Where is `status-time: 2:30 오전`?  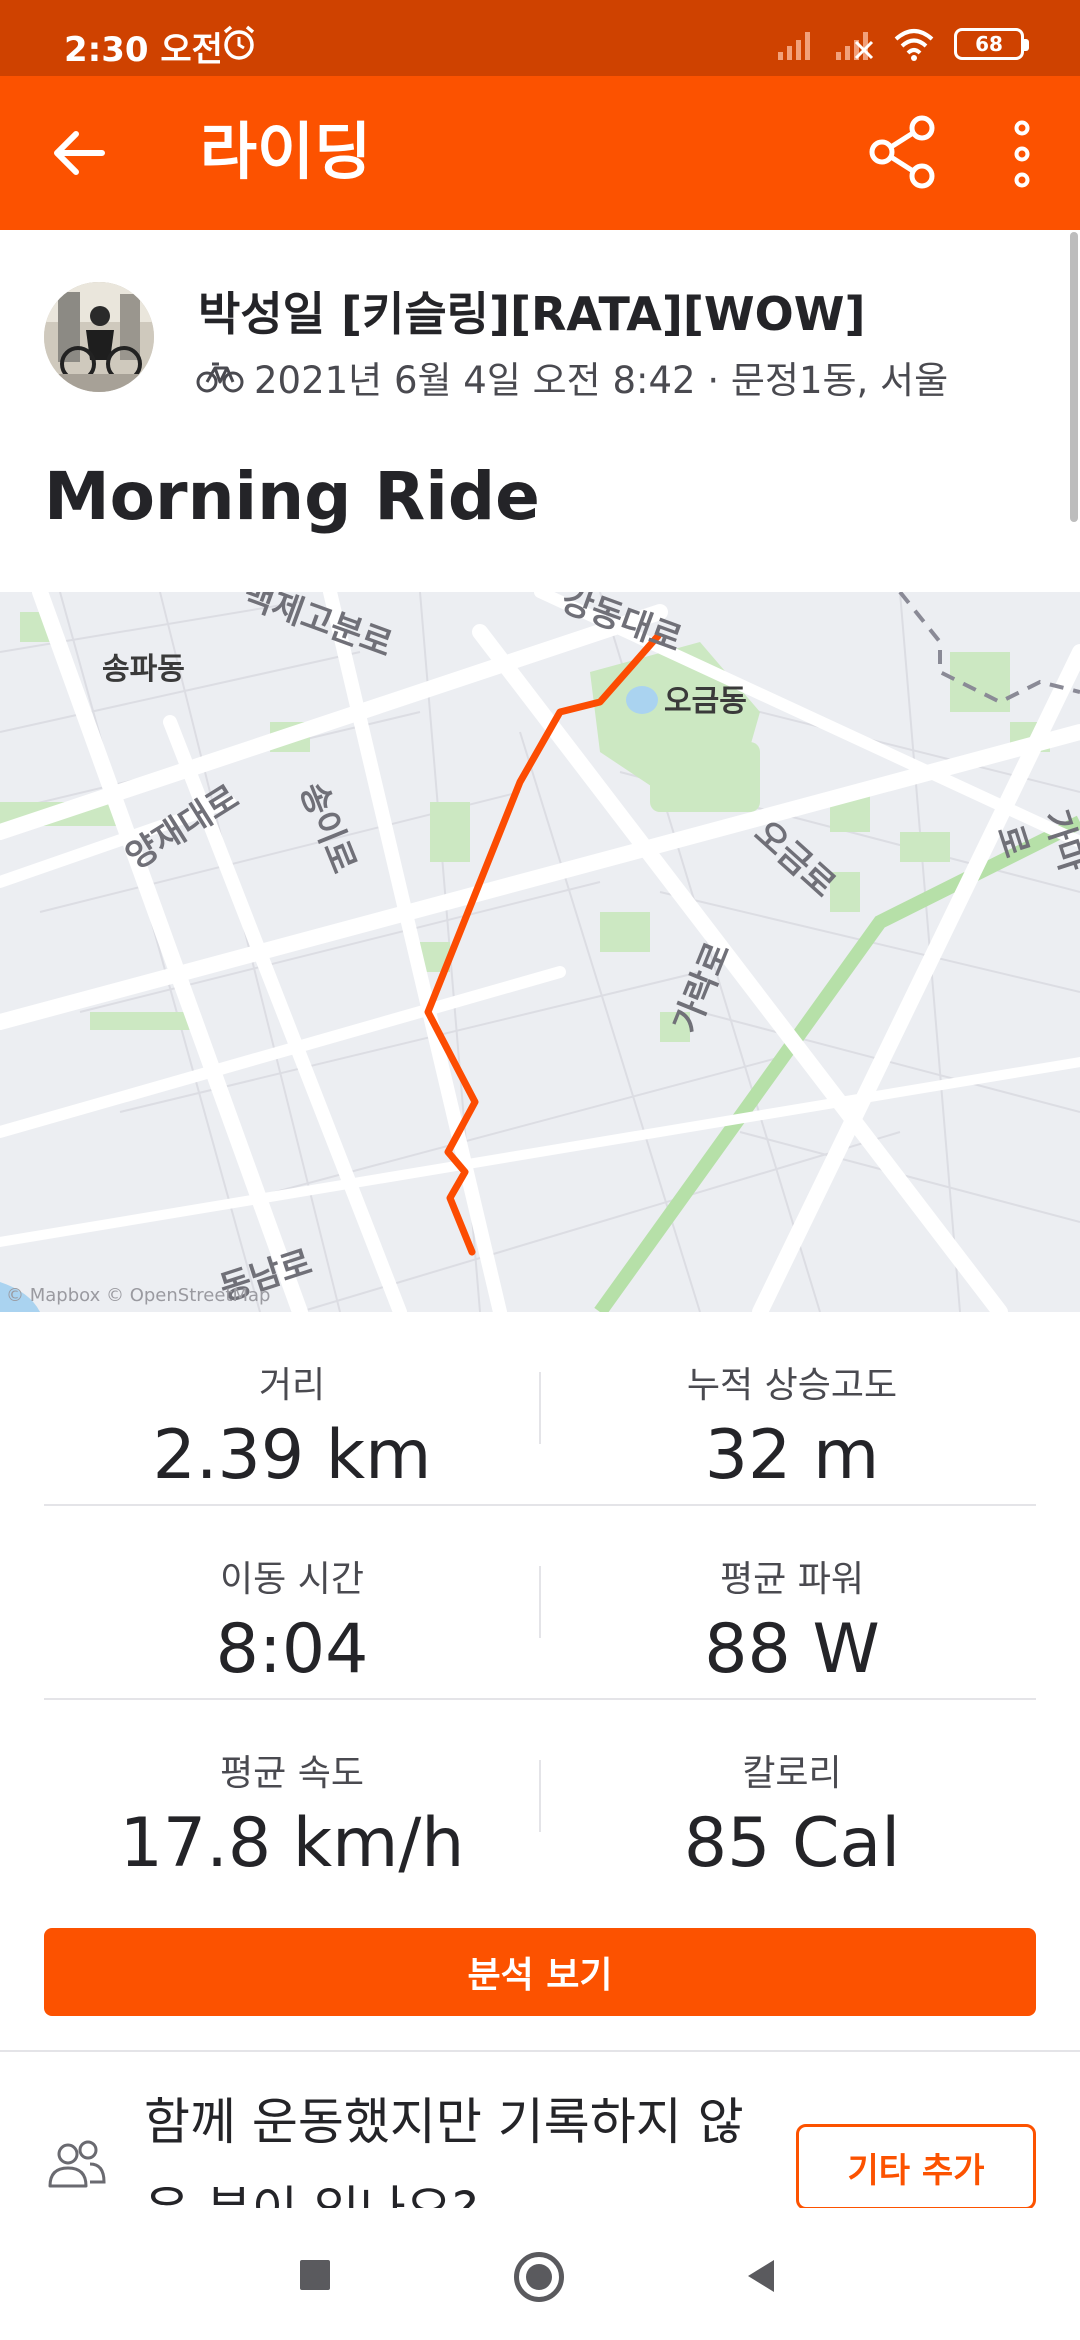
status-time: 2:30 오전 is located at coordinates (143, 50).